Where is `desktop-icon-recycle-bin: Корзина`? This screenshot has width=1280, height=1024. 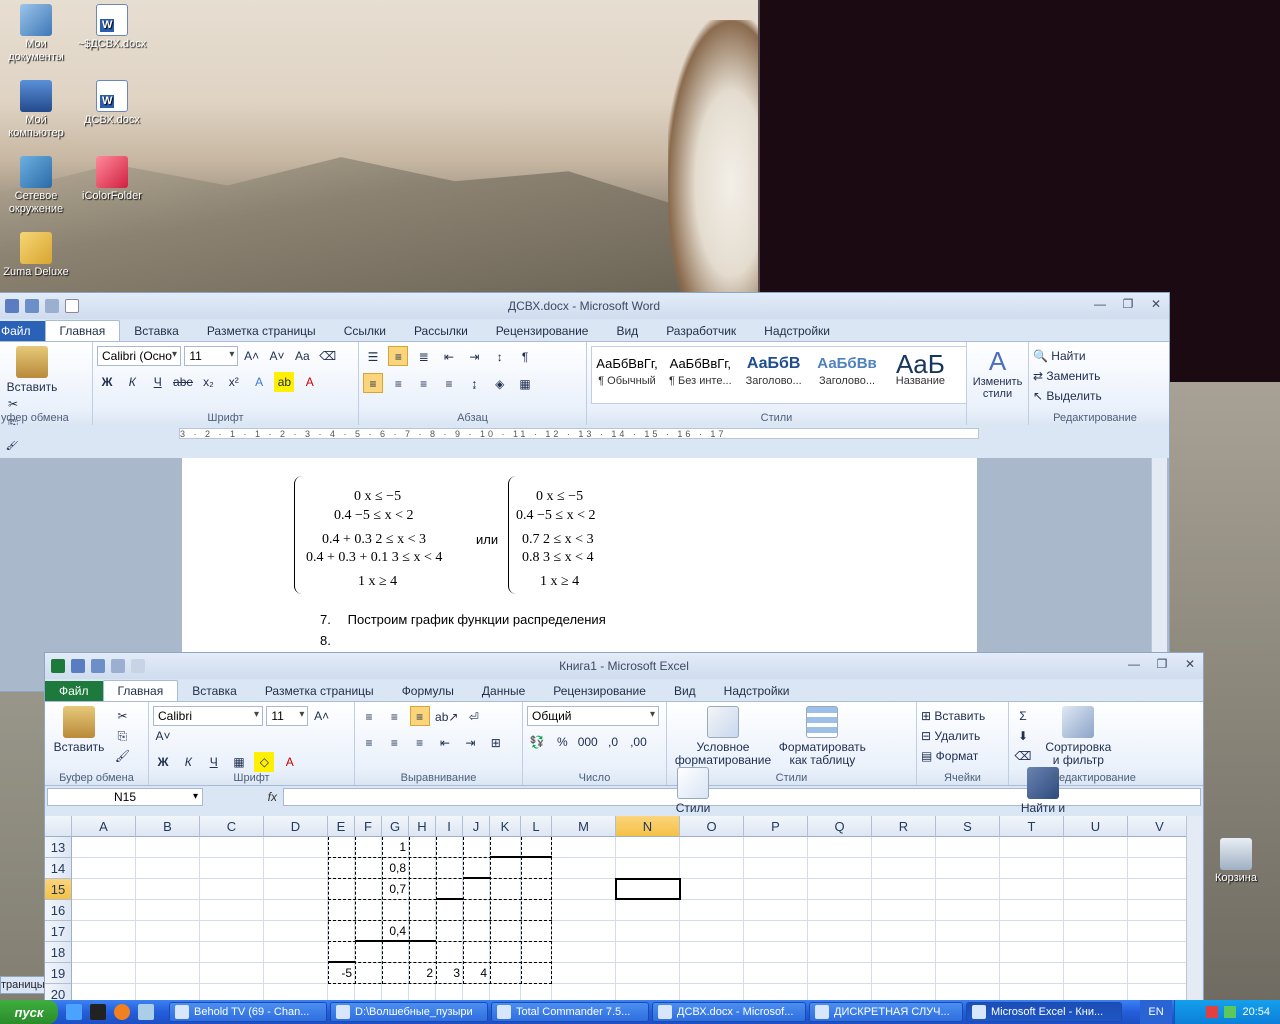 desktop-icon-recycle-bin: Корзина is located at coordinates (1236, 861).